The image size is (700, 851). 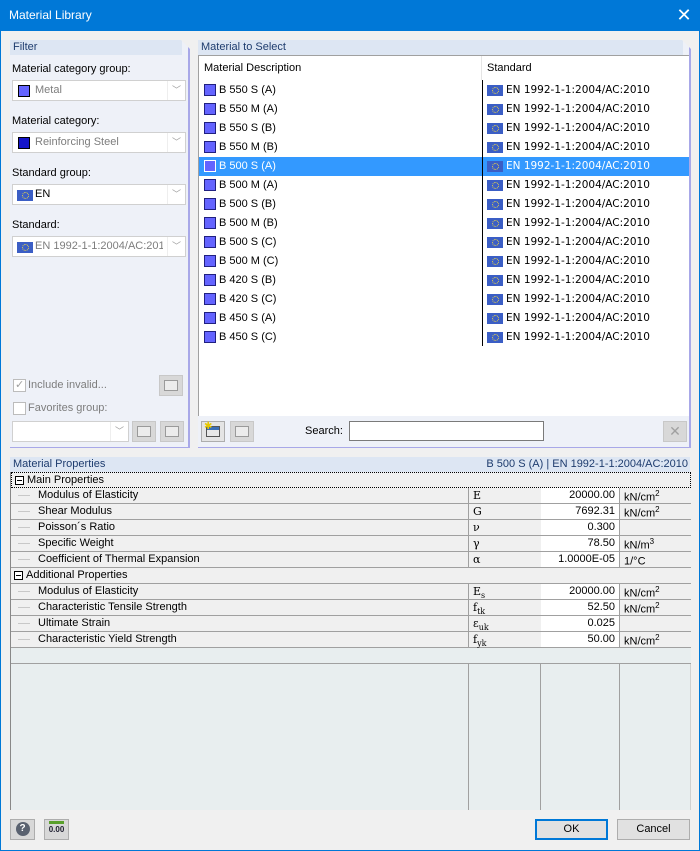 I want to click on favorites-checkbox, so click(x=19, y=408).